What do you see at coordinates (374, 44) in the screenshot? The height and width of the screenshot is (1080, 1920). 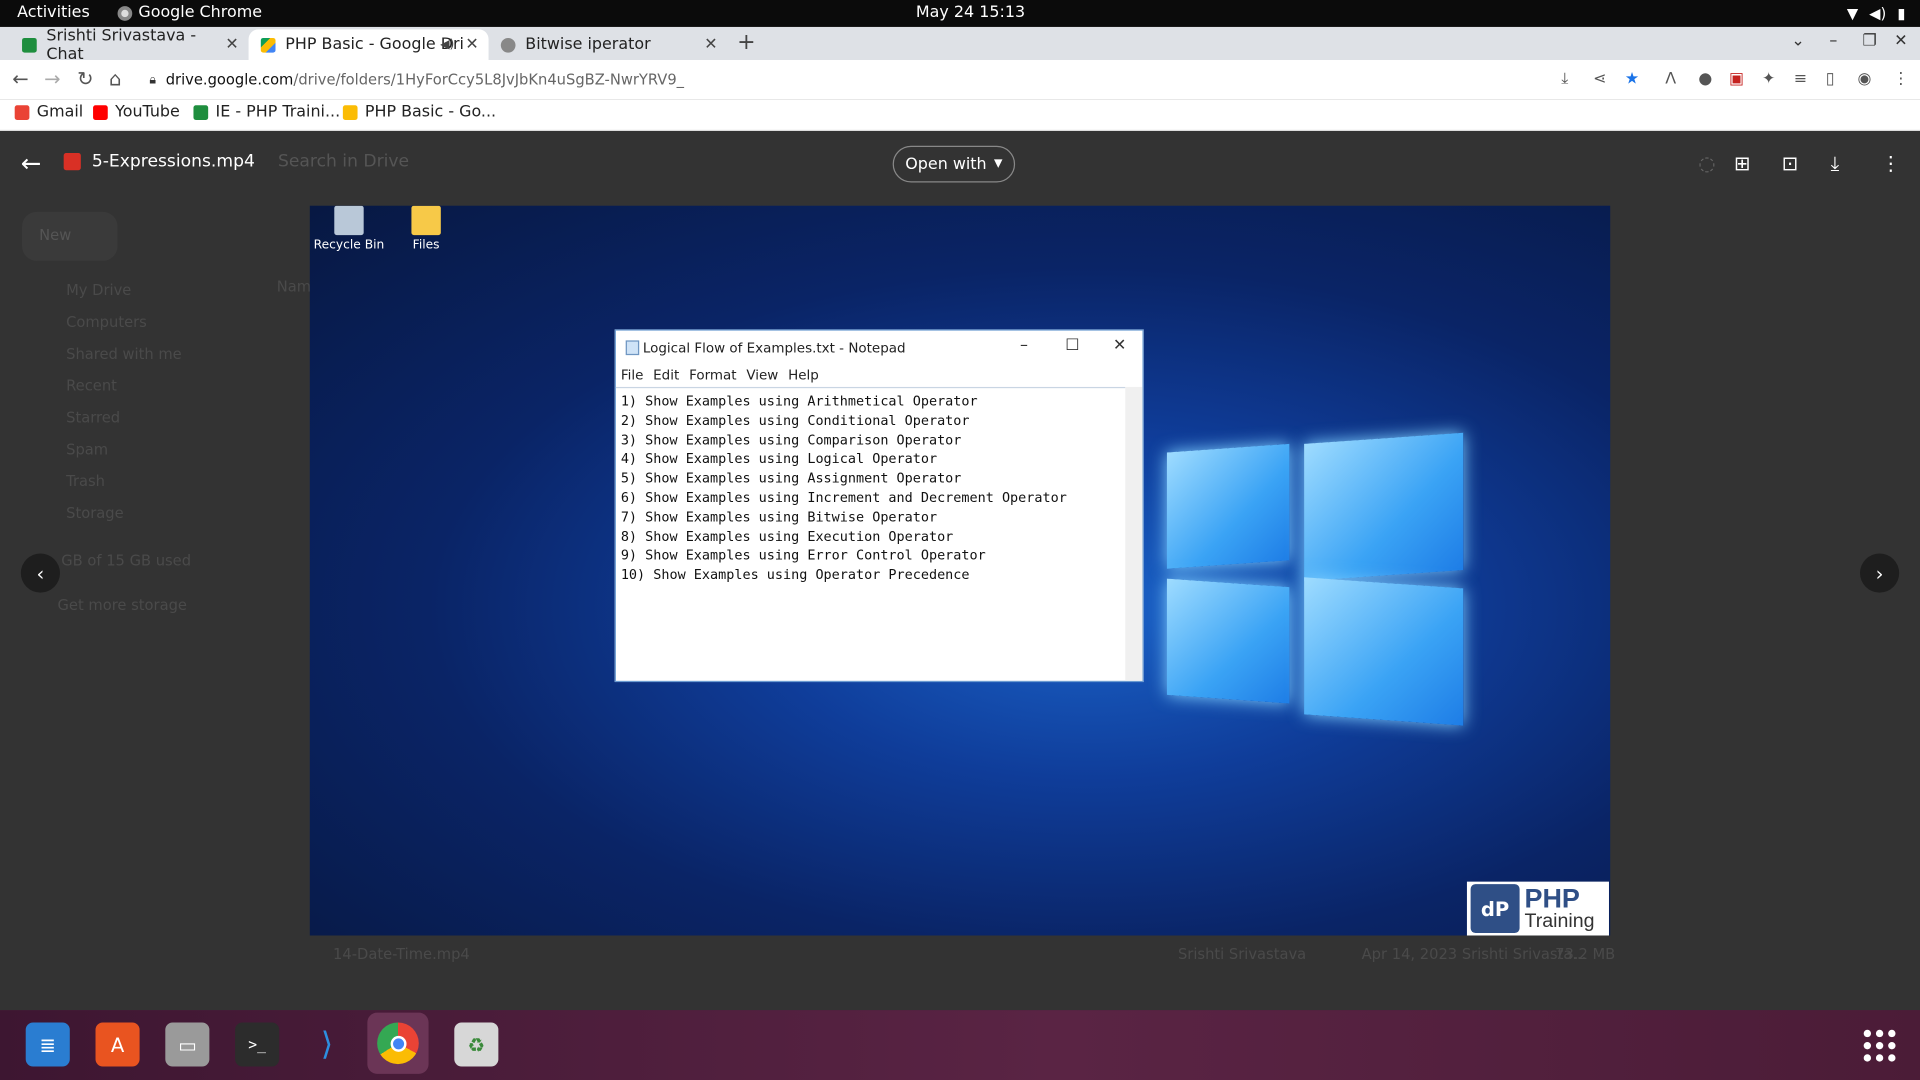 I see `tab-title: PHP Basic - Google Dri` at bounding box center [374, 44].